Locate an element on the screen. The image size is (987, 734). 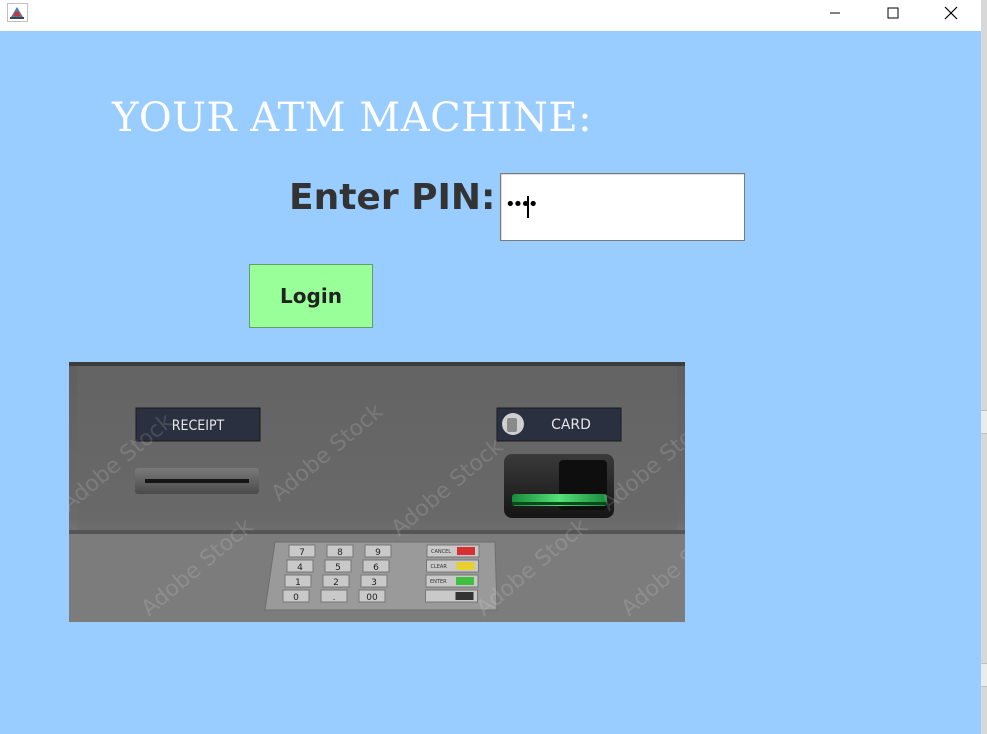
keypad-key-label: . is located at coordinates (334, 598).